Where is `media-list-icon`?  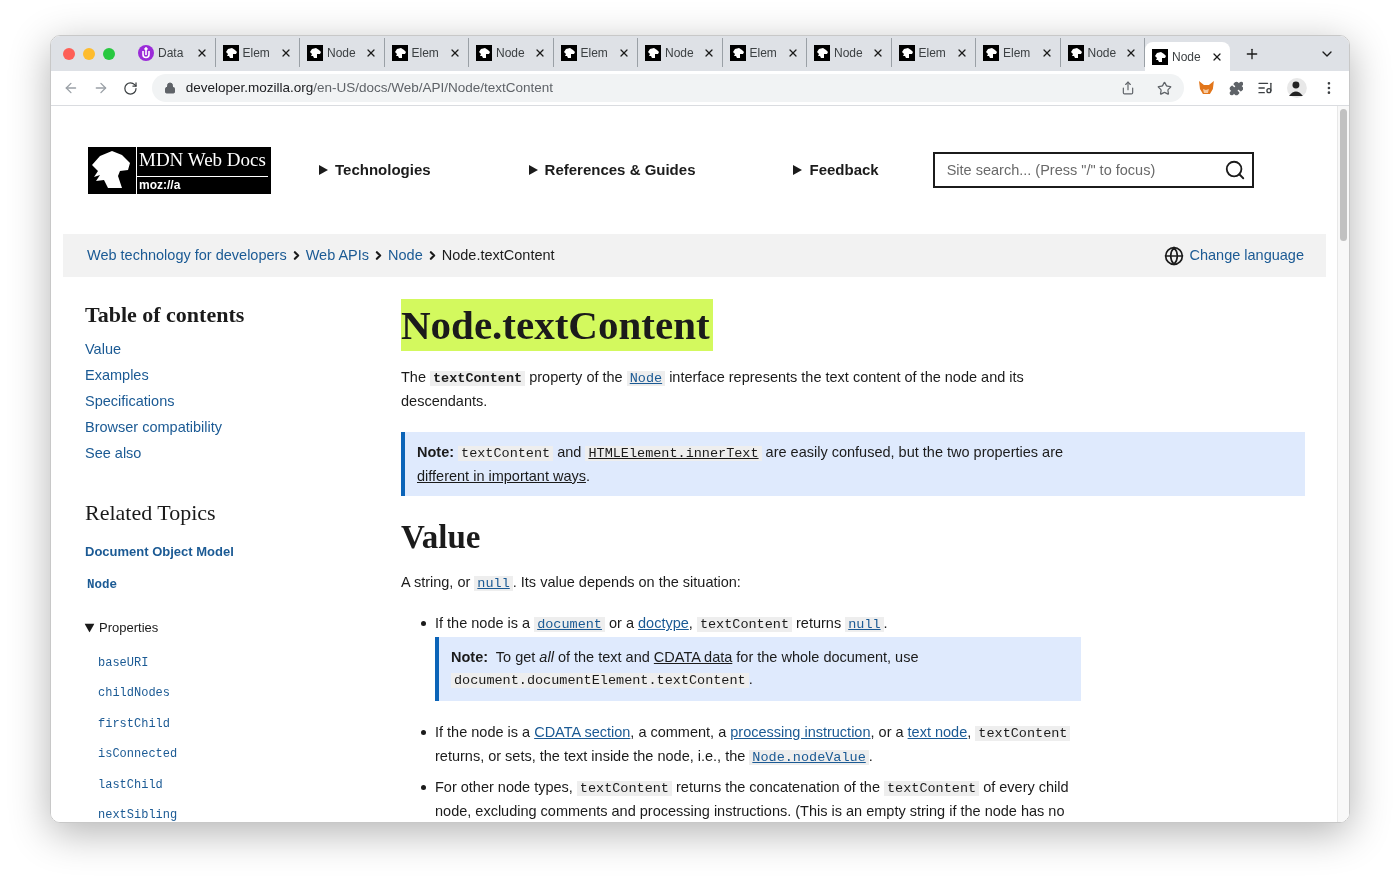 media-list-icon is located at coordinates (1265, 88).